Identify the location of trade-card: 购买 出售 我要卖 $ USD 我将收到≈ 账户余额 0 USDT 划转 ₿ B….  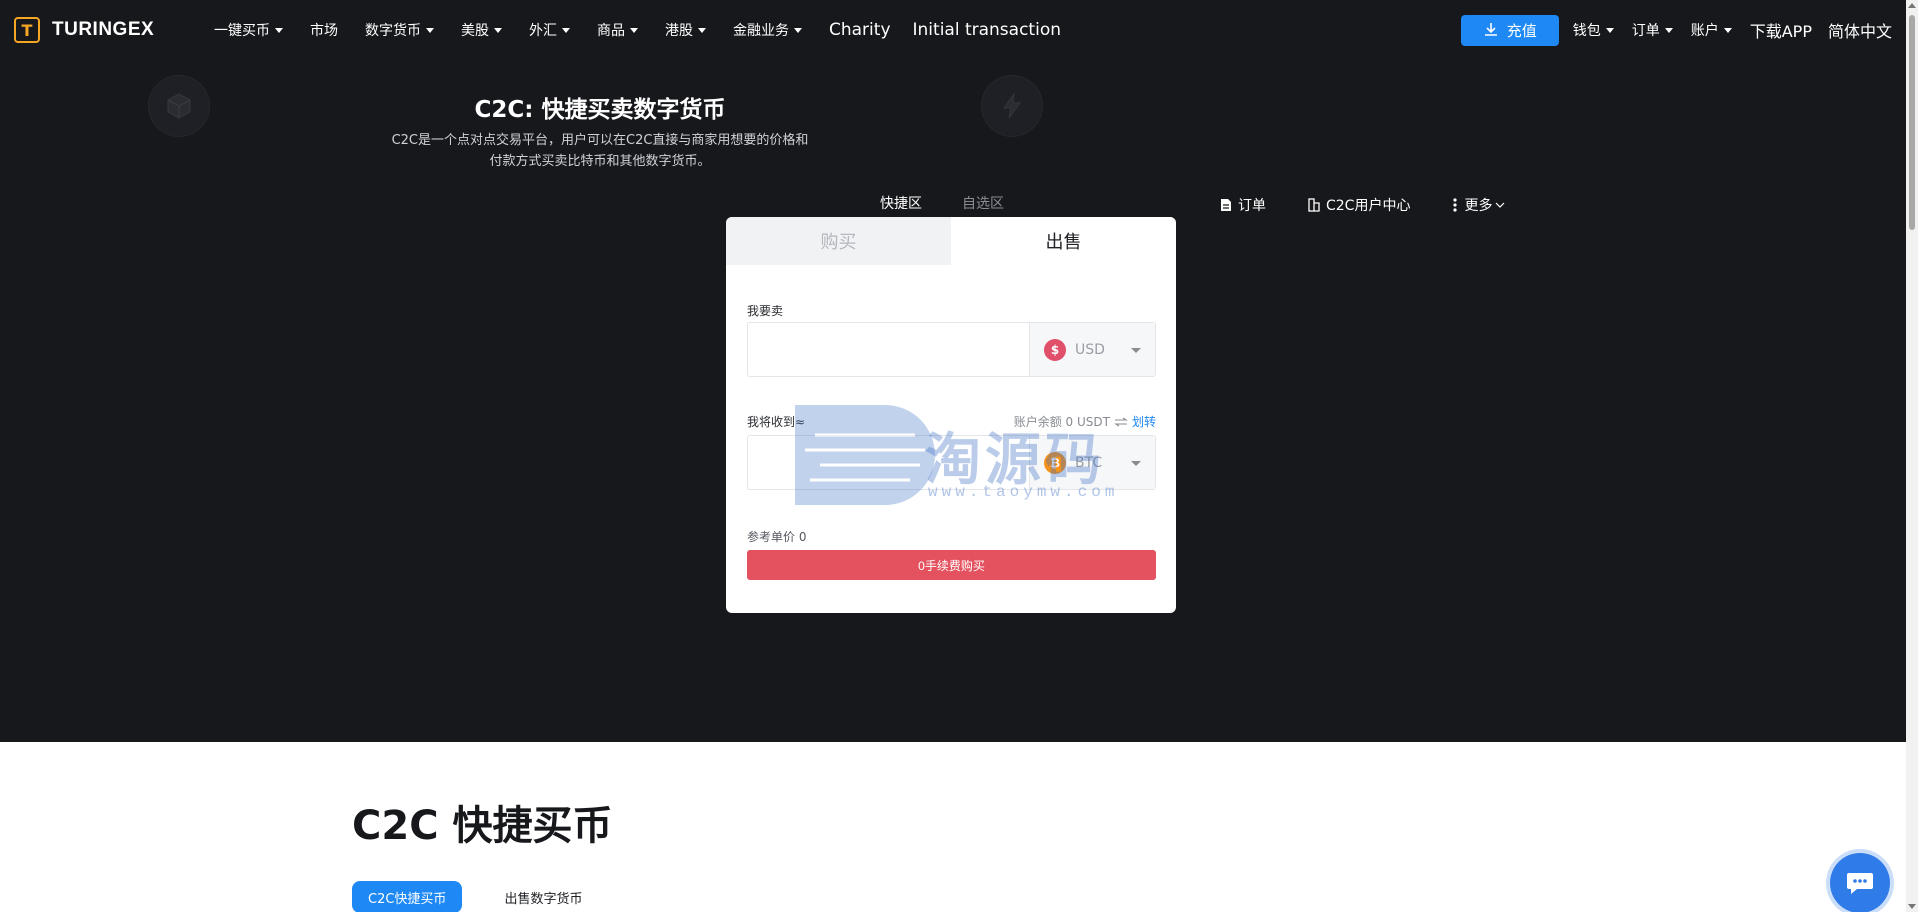
(951, 415).